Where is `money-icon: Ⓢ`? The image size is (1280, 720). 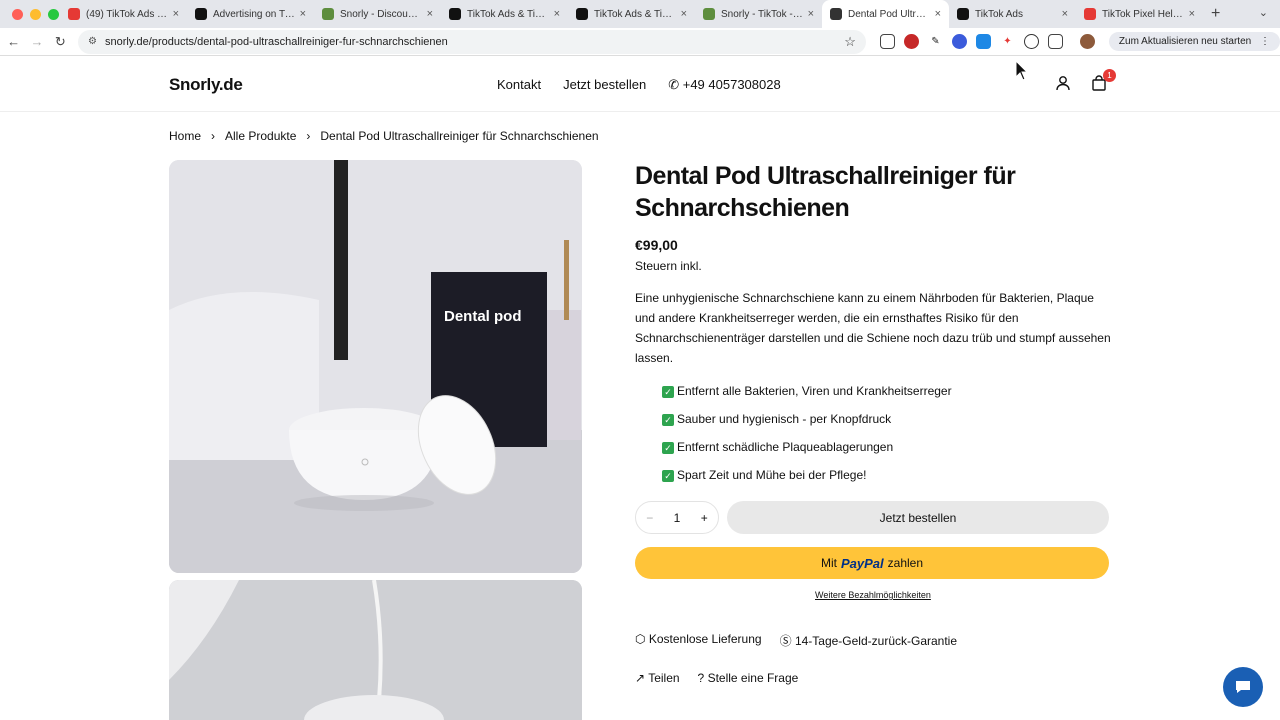 money-icon: Ⓢ is located at coordinates (785, 641).